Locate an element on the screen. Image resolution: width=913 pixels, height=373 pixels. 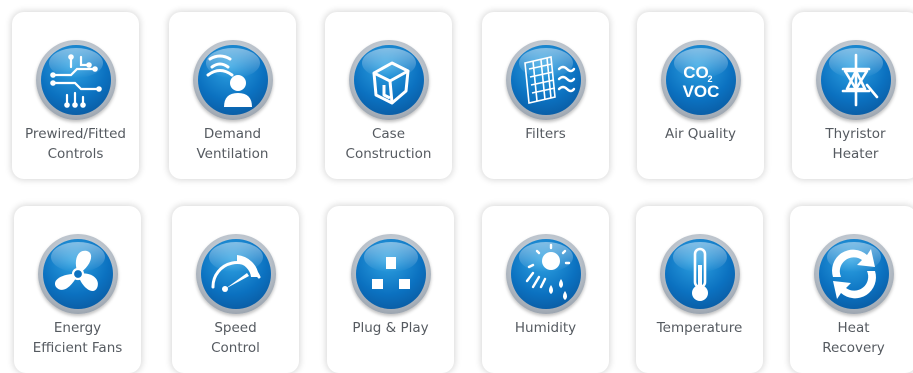
feature-tile-thyristor-heater: Thyristor Heater is located at coordinates (852, 95).